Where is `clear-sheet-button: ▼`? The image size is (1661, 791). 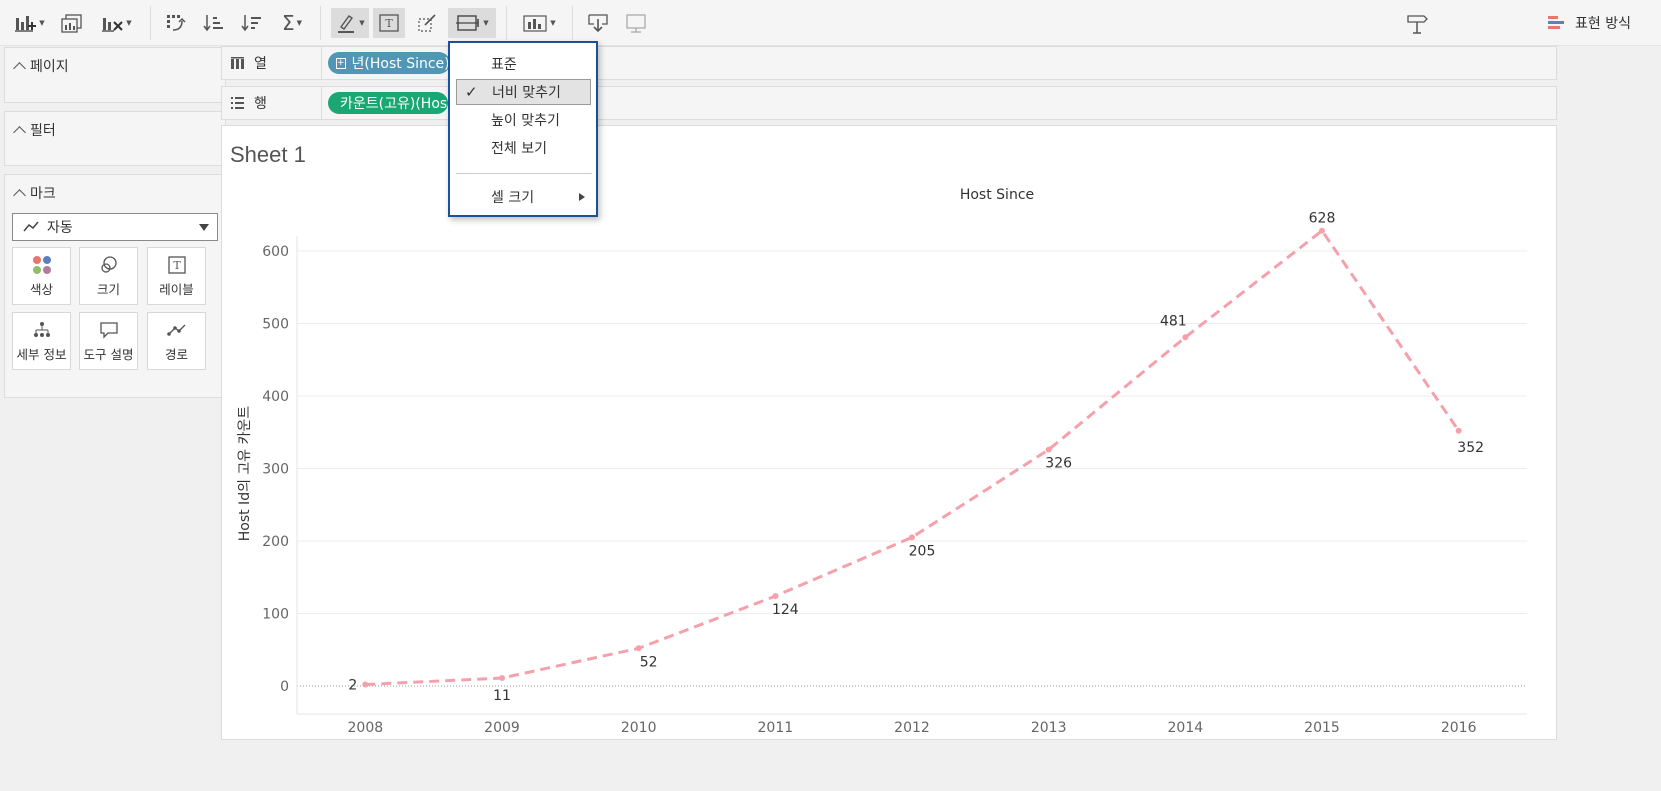
clear-sheet-button: ▼ is located at coordinates (116, 23).